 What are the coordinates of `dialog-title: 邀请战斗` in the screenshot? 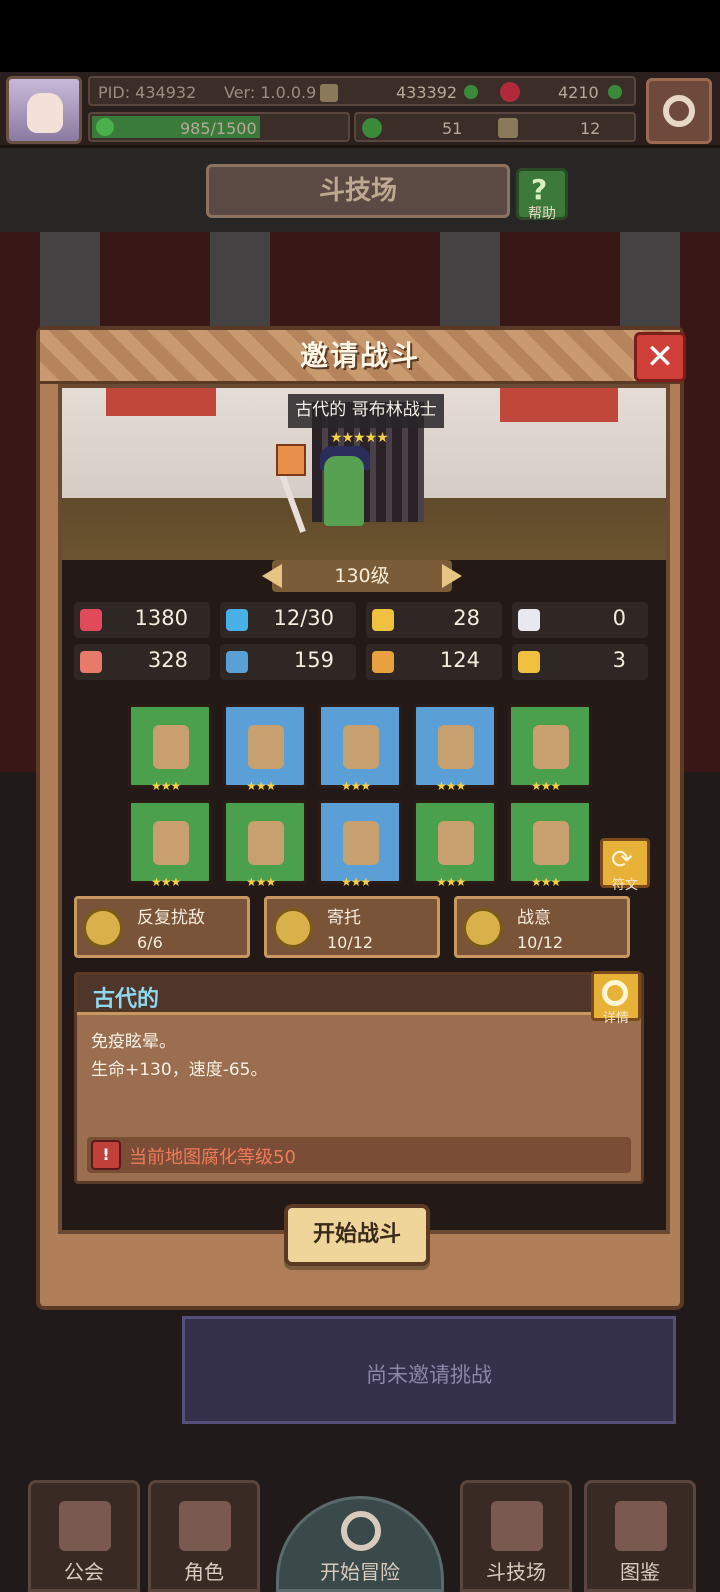 It's located at (359, 355).